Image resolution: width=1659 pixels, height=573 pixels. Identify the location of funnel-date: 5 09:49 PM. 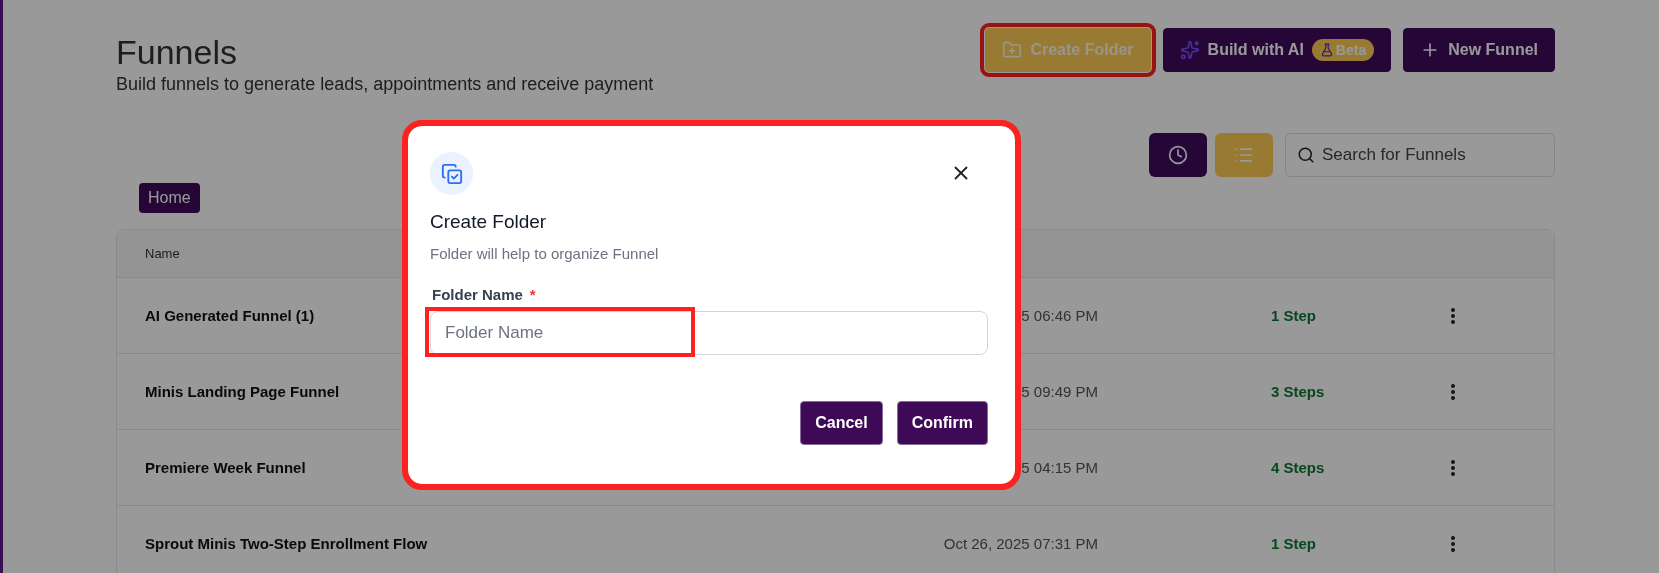
(1059, 391).